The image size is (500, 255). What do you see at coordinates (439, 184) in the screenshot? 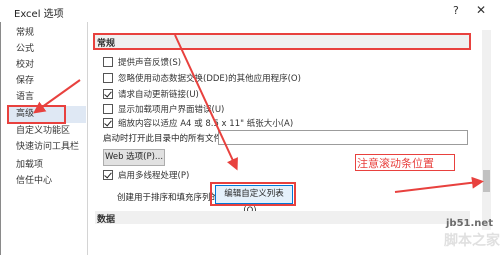
I see `arrow-to-scrollbar` at bounding box center [439, 184].